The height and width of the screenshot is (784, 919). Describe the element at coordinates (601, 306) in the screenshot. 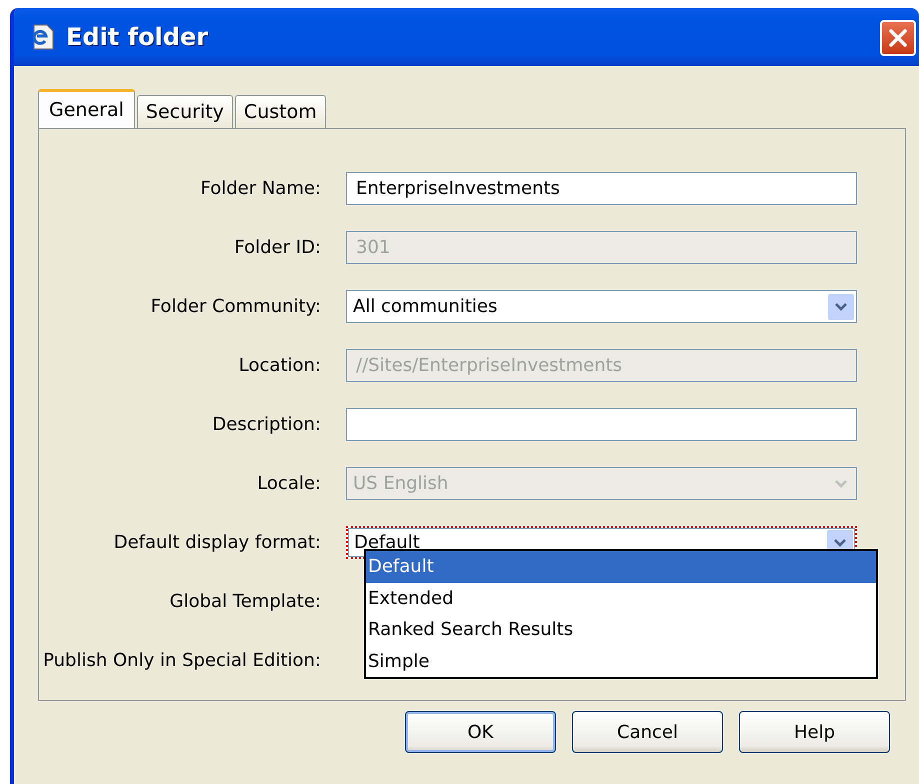

I see `dropdown-field: All communities` at that location.